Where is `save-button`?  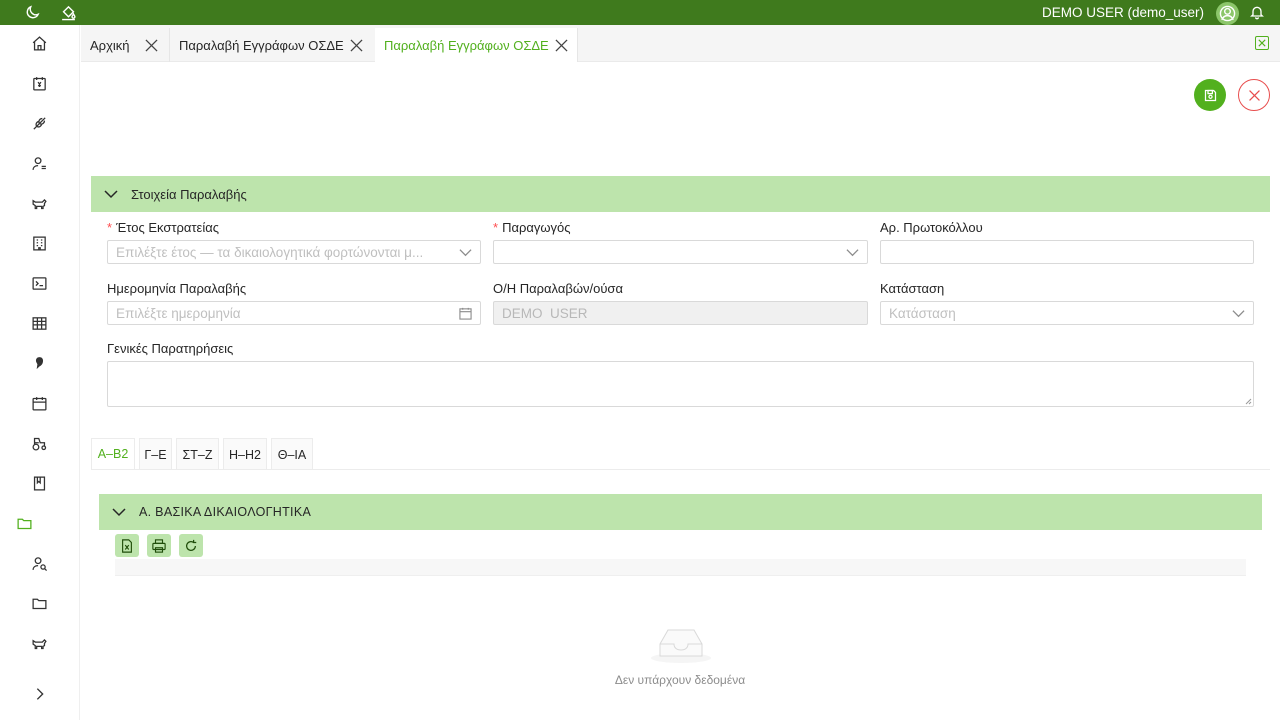 save-button is located at coordinates (1210, 95).